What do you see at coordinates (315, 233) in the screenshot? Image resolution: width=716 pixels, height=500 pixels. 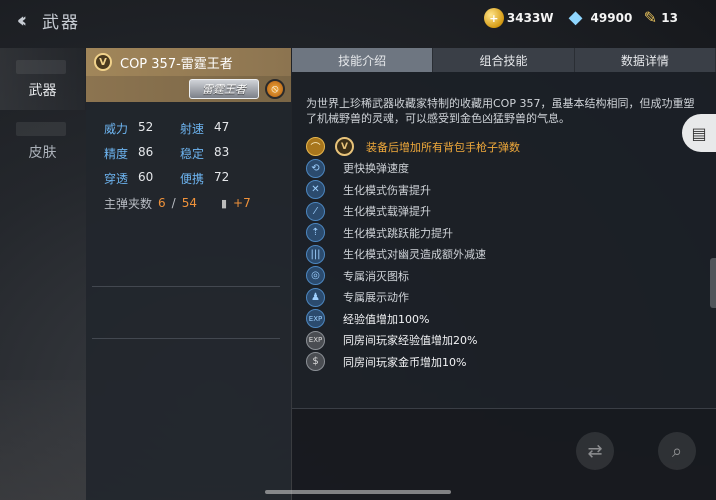 I see `jump-icon: ⇡` at bounding box center [315, 233].